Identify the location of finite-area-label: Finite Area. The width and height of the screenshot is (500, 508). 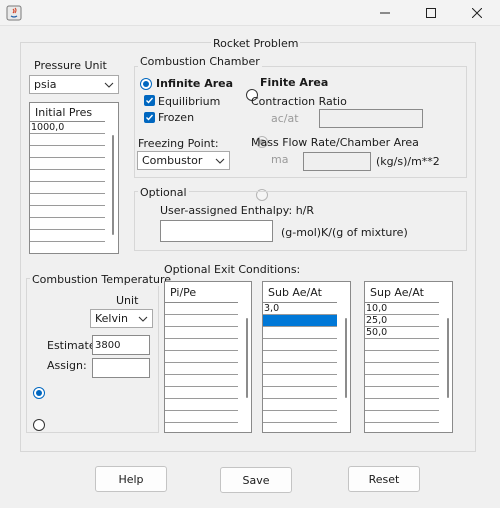
(294, 82).